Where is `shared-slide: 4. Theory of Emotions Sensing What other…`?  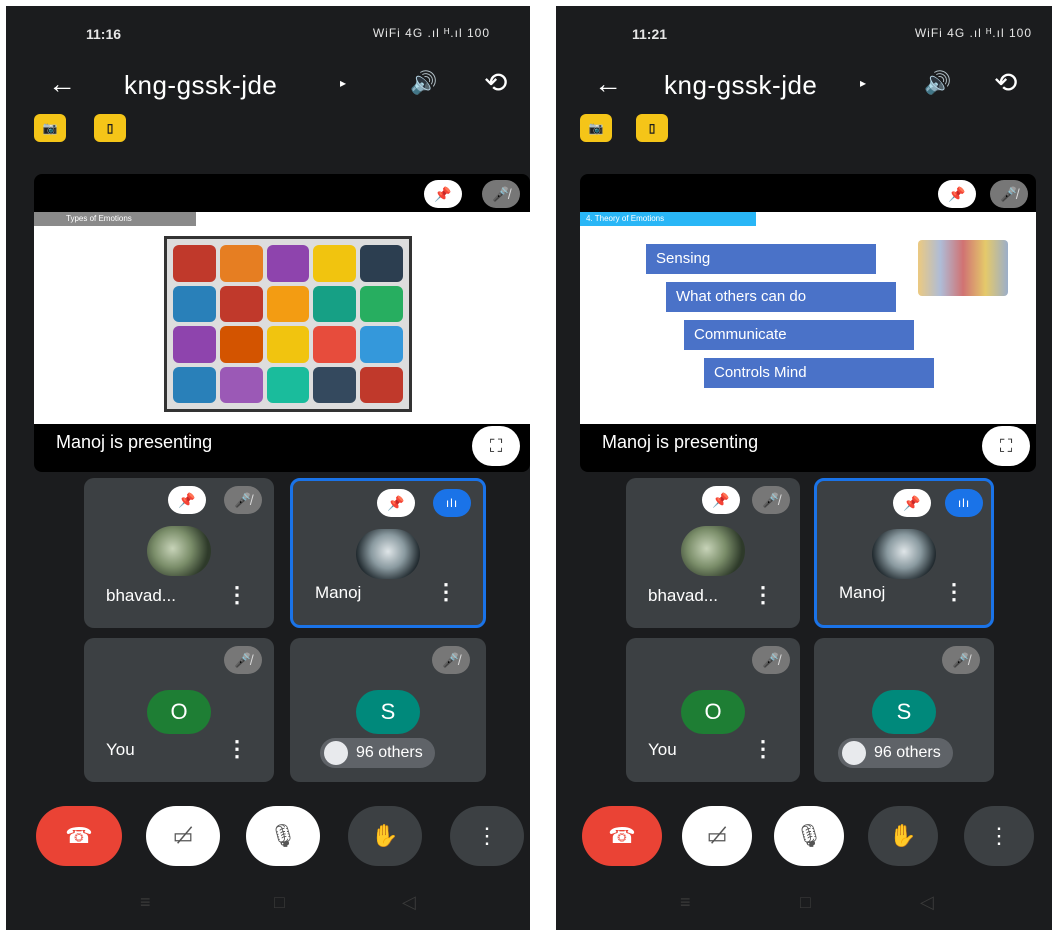
shared-slide: 4. Theory of Emotions Sensing What other… is located at coordinates (808, 318).